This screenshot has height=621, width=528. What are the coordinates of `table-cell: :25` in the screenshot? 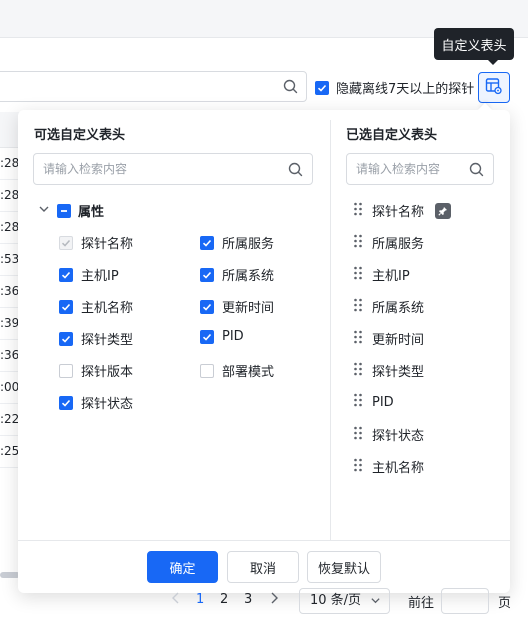 It's located at (10, 452).